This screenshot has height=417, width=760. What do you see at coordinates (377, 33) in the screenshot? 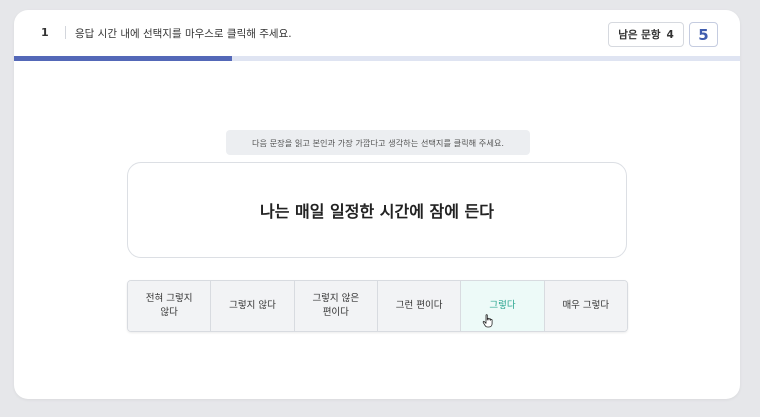
I see `question-header: 1 응답 시간 내에 선택지를 마우스로 클릭해 주세요. 남은 문항 4 5` at bounding box center [377, 33].